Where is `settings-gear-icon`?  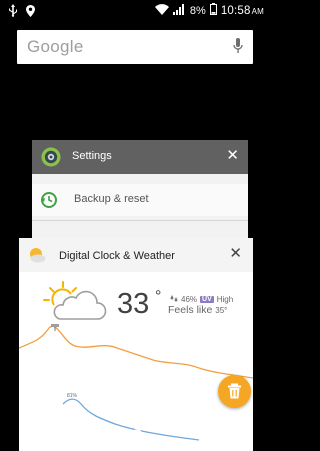 settings-gear-icon is located at coordinates (51, 157).